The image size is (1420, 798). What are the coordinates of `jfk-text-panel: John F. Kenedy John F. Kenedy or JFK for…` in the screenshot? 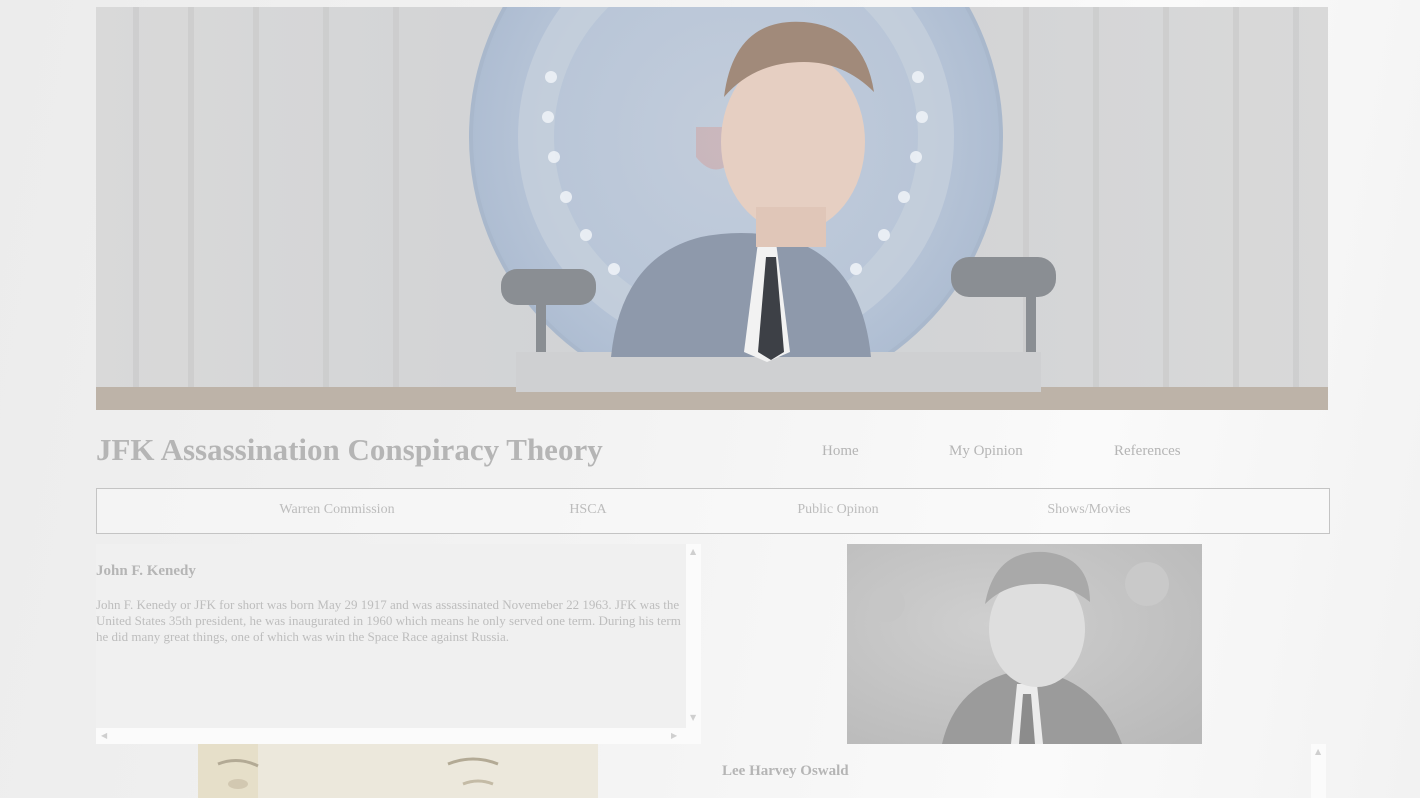 It's located at (398, 644).